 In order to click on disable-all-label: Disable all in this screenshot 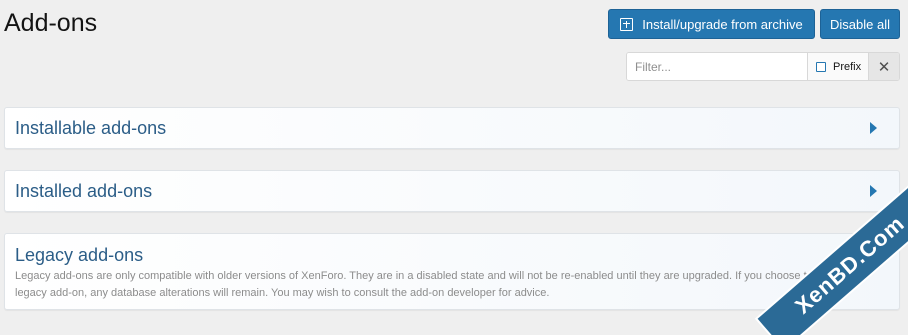, I will do `click(860, 24)`.